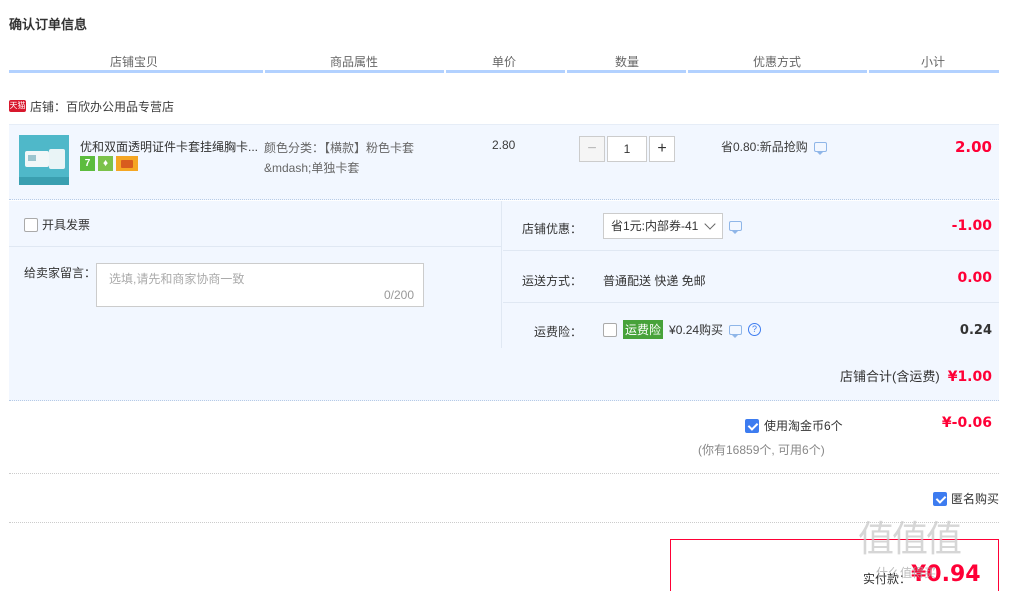 The height and width of the screenshot is (591, 1009). I want to click on column-header-promo: 优惠方式, so click(776, 62).